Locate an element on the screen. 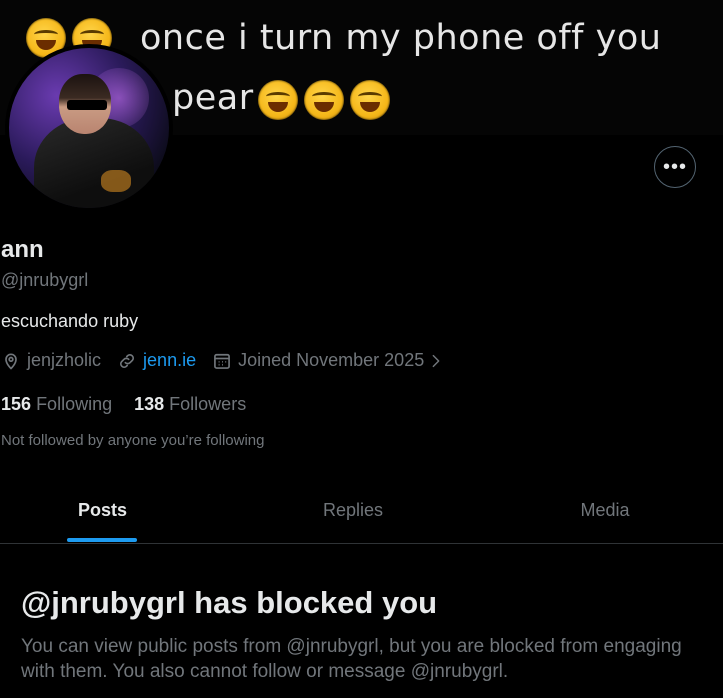 The width and height of the screenshot is (723, 698). followers-label: Followers is located at coordinates (208, 404).